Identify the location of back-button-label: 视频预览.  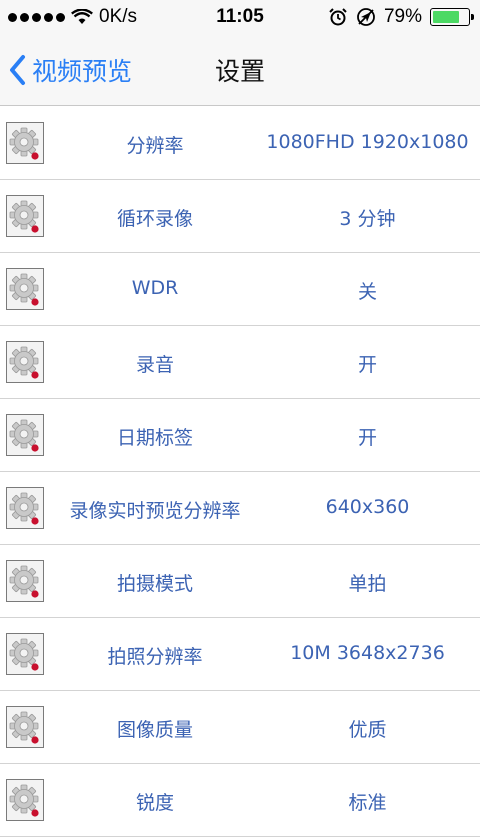
(82, 71).